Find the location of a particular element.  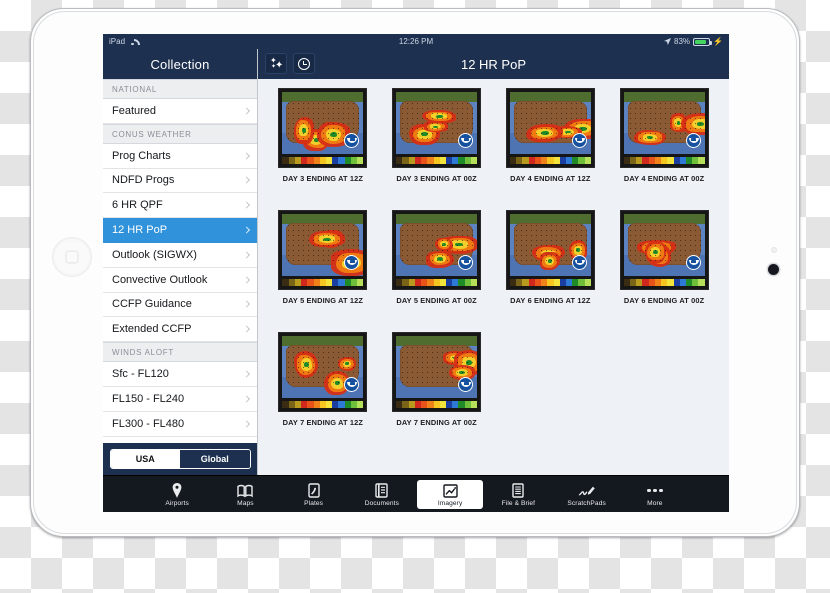

sidebar-item-fl300-fl480: FL300 - FL480 is located at coordinates (180, 424).